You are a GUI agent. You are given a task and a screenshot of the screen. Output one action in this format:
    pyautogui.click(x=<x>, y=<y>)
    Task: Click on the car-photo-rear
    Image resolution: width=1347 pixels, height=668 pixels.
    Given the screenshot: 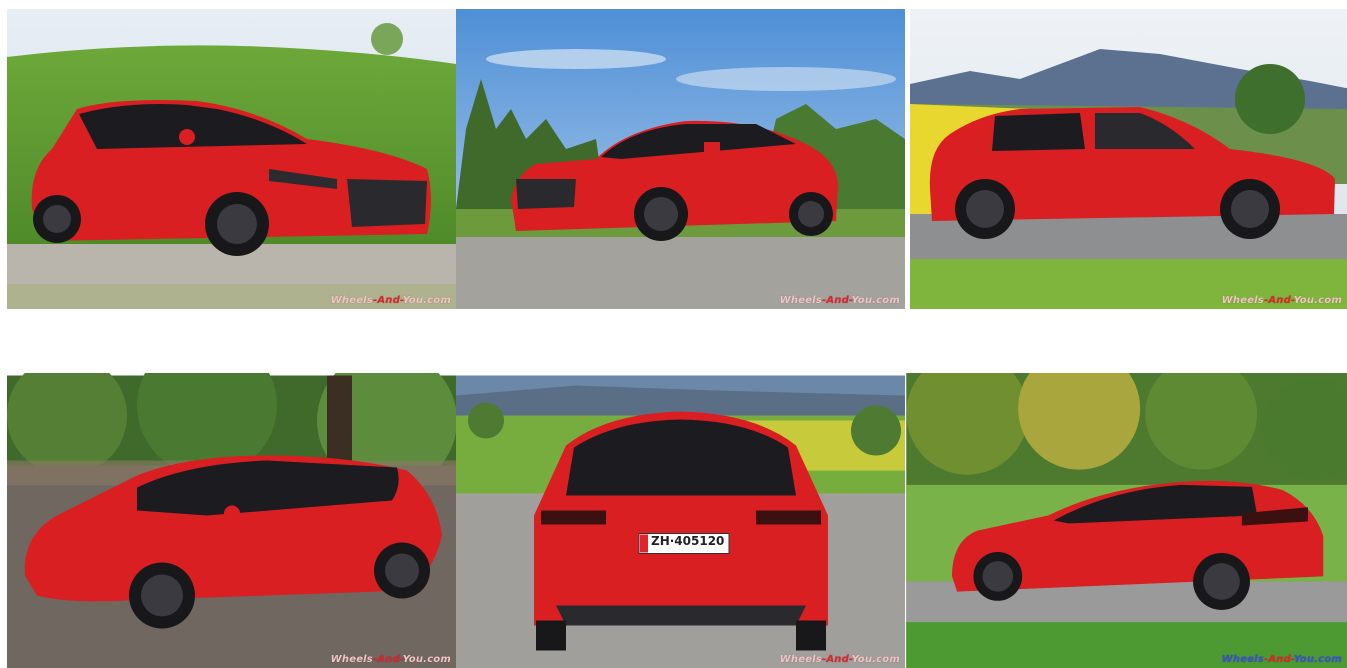 What is the action you would take?
    pyautogui.click(x=680, y=521)
    